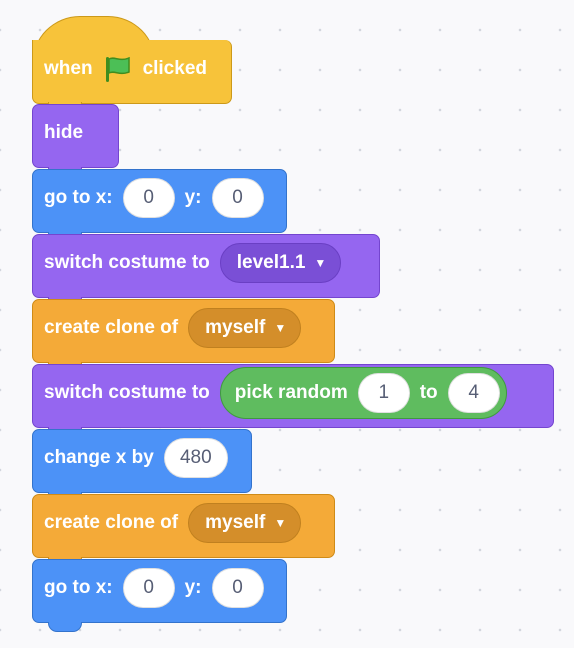 The height and width of the screenshot is (648, 574). I want to click on costume-dropdown-value: level1.1, so click(271, 262).